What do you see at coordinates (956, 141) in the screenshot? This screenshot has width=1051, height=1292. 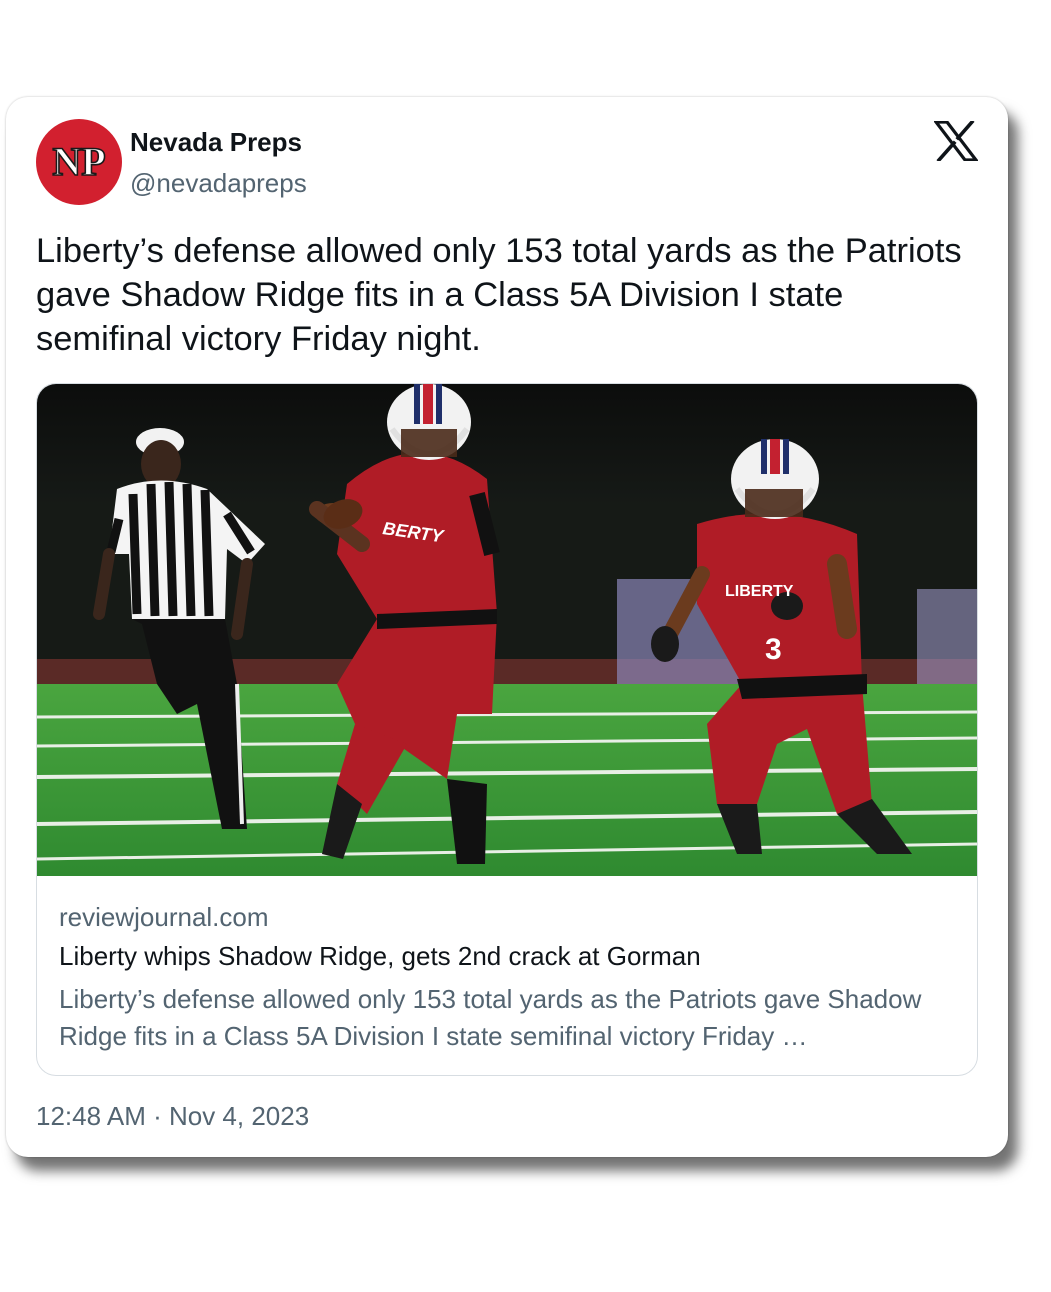 I see `x-logo-icon` at bounding box center [956, 141].